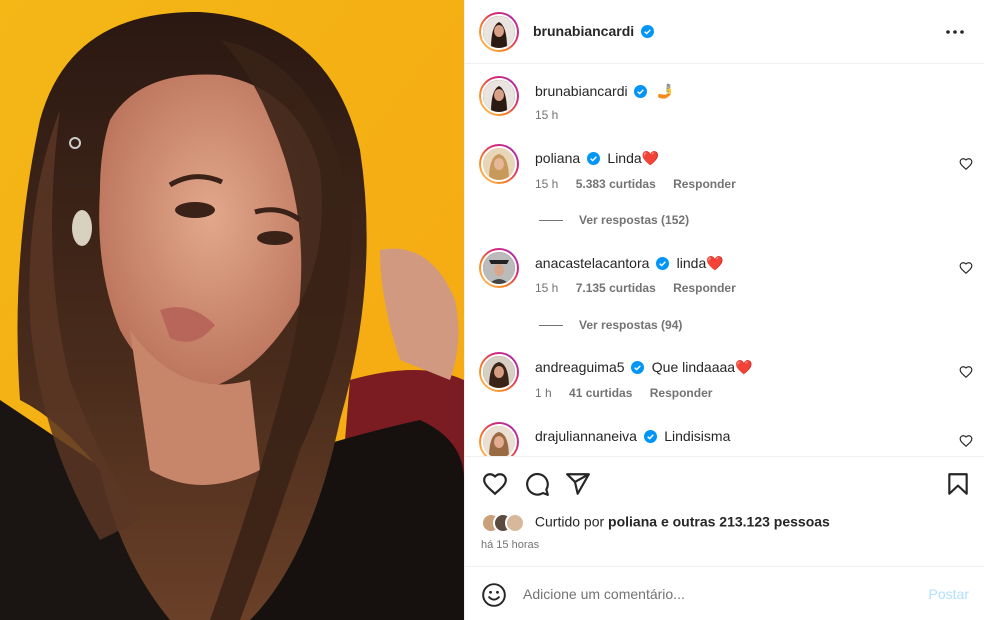  Describe the element at coordinates (630, 325) in the screenshot. I see `view-replies-label: Ver respostas (94)` at that location.